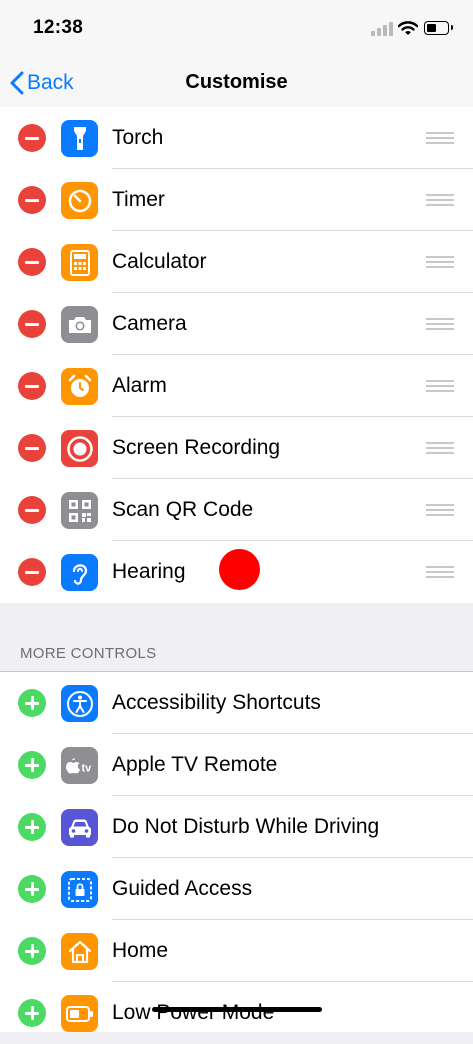 The width and height of the screenshot is (473, 1044). What do you see at coordinates (239, 569) in the screenshot?
I see `touch-indicator` at bounding box center [239, 569].